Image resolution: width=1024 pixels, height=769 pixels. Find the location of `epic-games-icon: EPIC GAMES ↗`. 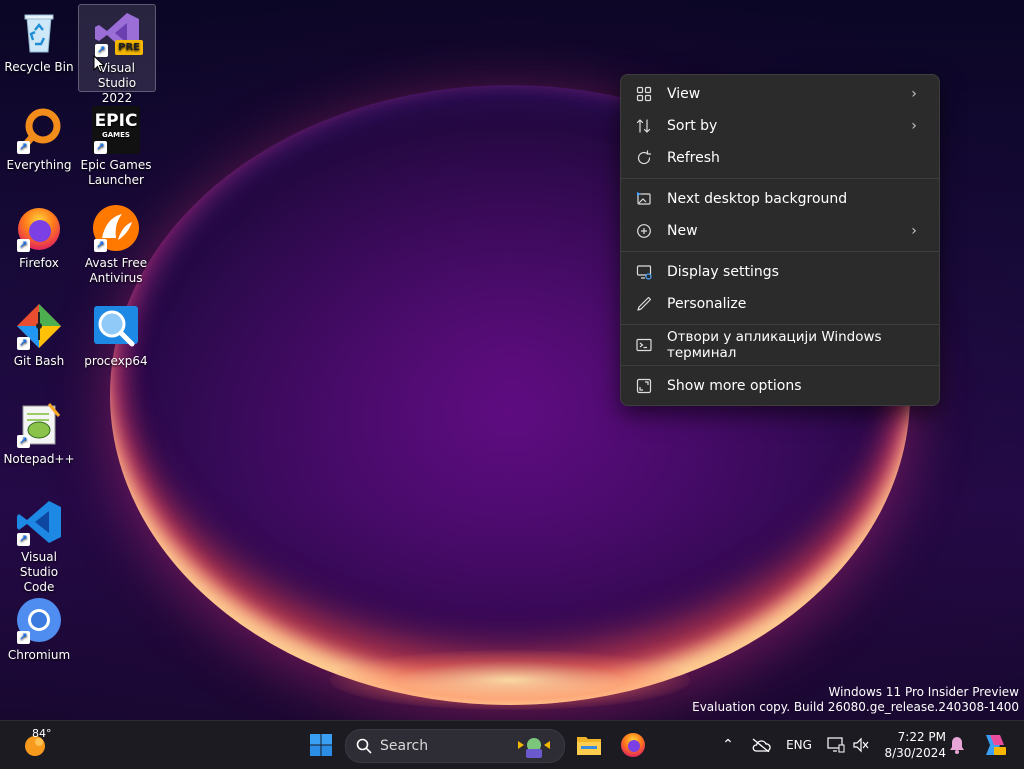

epic-games-icon: EPIC GAMES ↗ is located at coordinates (116, 130).